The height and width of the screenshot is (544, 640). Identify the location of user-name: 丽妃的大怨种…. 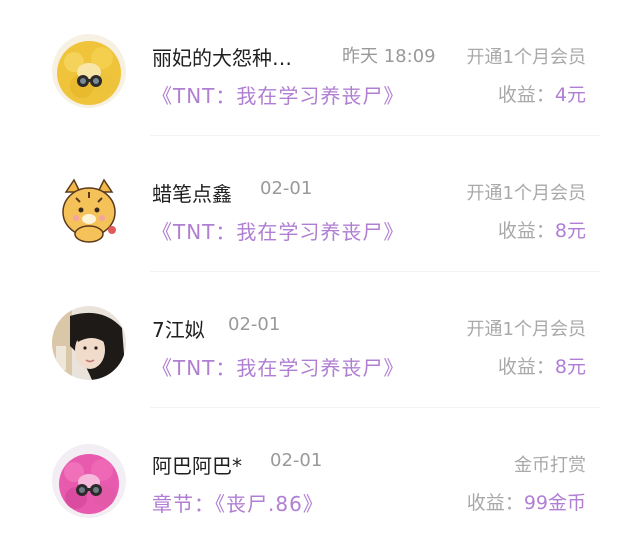
(222, 56).